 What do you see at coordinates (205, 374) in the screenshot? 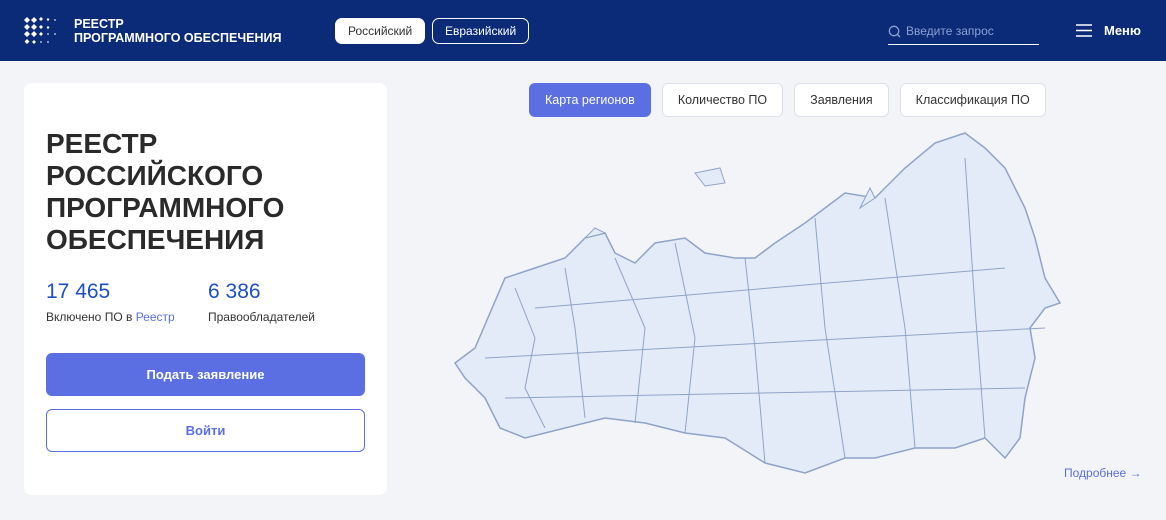
I see `apply-button: Подать заявление` at bounding box center [205, 374].